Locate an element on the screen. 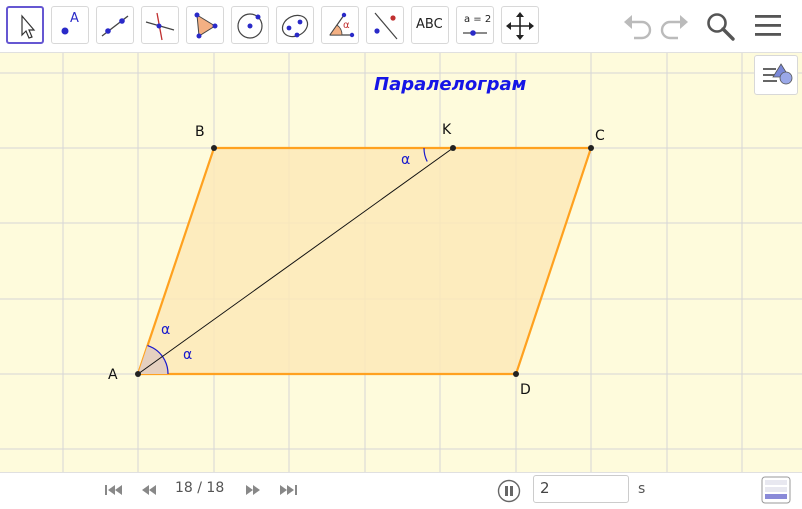  angle-label-a-lower: α is located at coordinates (188, 355).